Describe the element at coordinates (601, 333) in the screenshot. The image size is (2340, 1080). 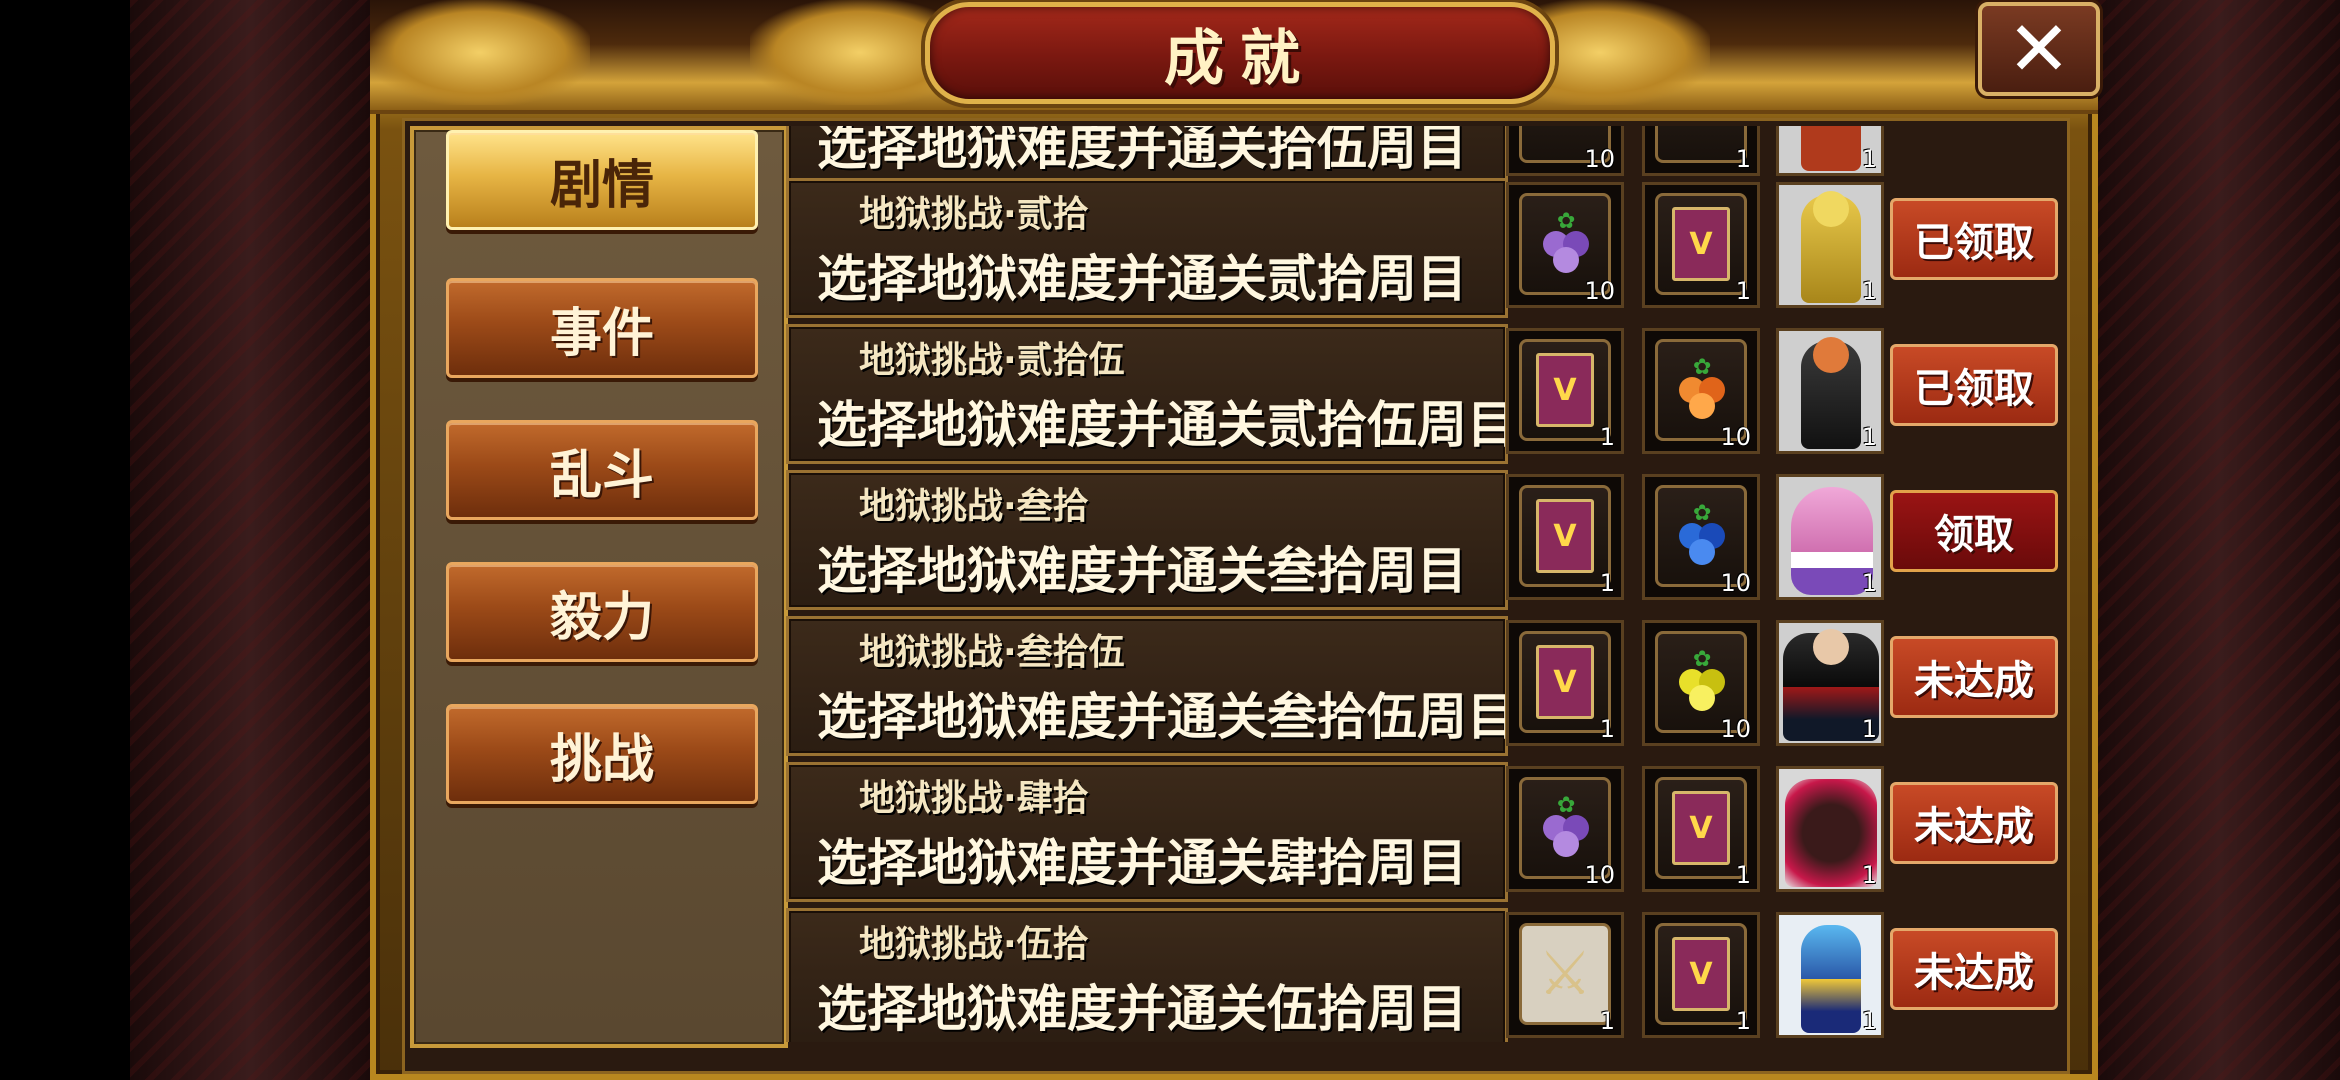
I see `tab-event-label: 事件` at that location.